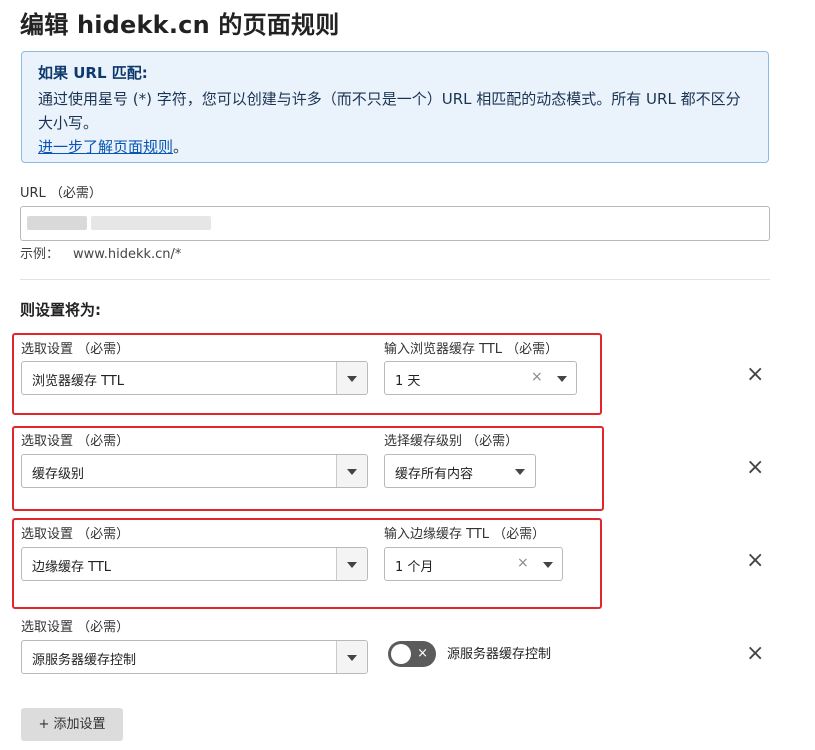 This screenshot has width=815, height=750. I want to click on setting-select: 浏览器缓存 TTL, so click(194, 378).